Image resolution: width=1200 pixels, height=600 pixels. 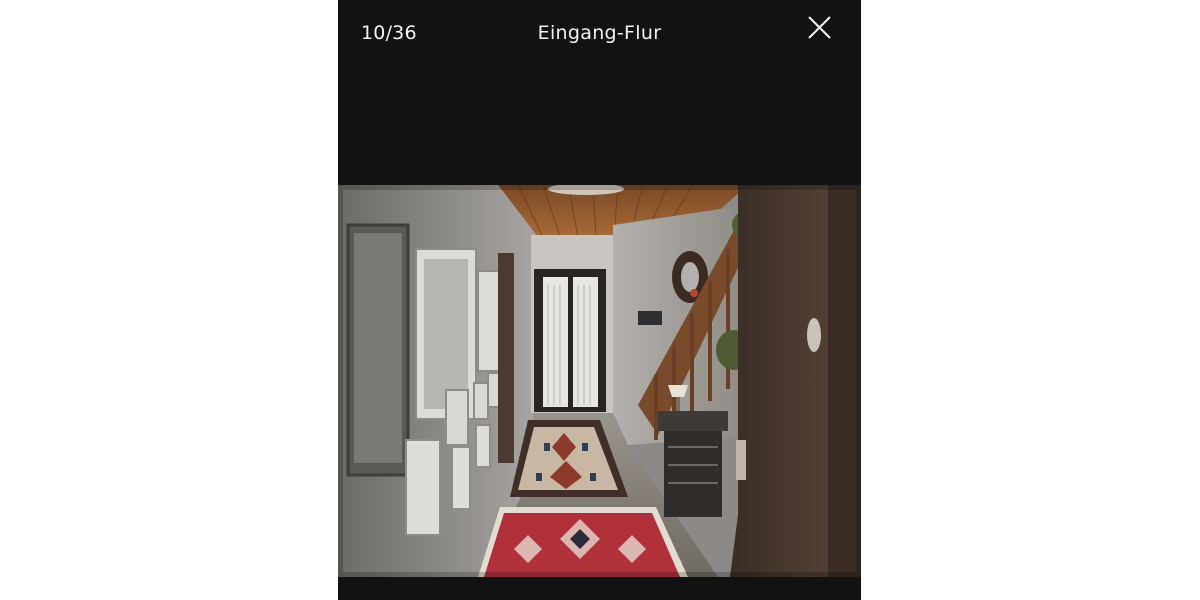 I want to click on image-title: Eingang-Flur, so click(x=599, y=33).